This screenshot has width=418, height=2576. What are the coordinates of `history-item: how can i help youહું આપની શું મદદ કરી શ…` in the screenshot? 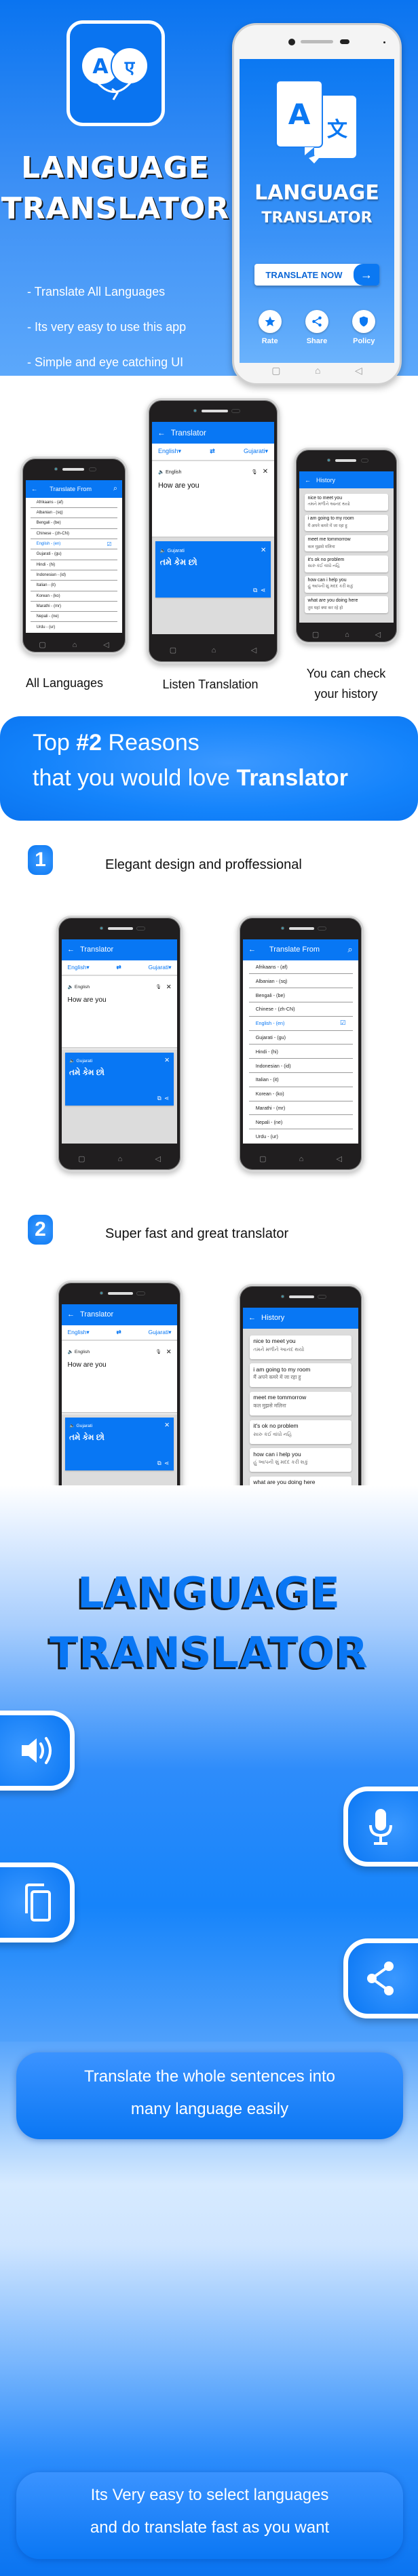 It's located at (301, 1460).